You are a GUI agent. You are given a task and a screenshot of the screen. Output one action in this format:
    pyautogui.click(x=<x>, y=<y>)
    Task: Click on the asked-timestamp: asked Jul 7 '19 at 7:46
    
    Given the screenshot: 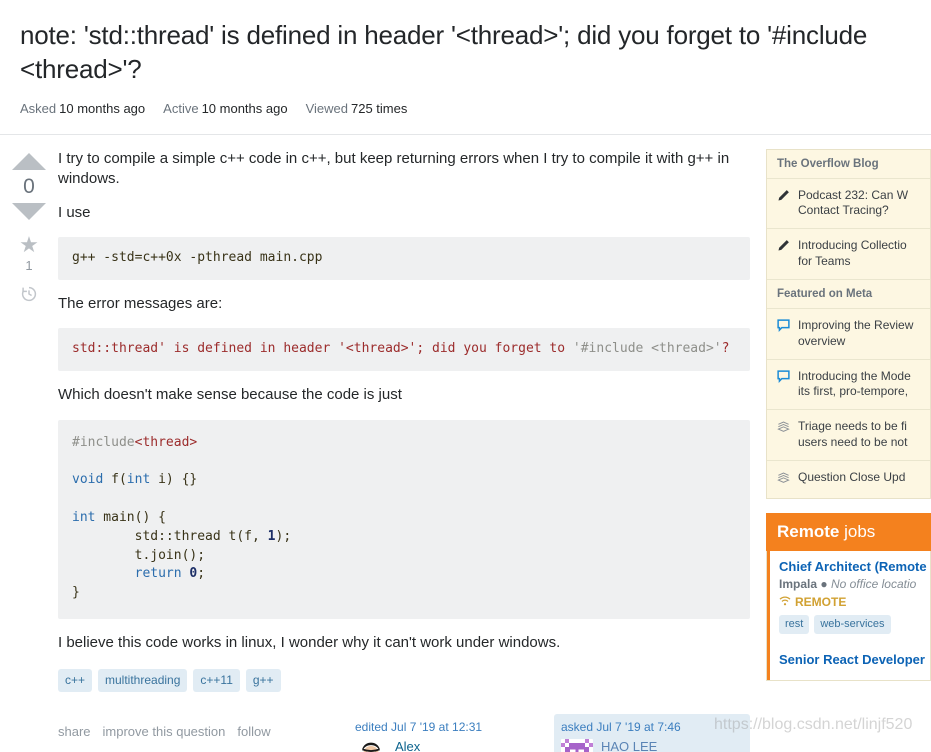 What is the action you would take?
    pyautogui.click(x=652, y=727)
    